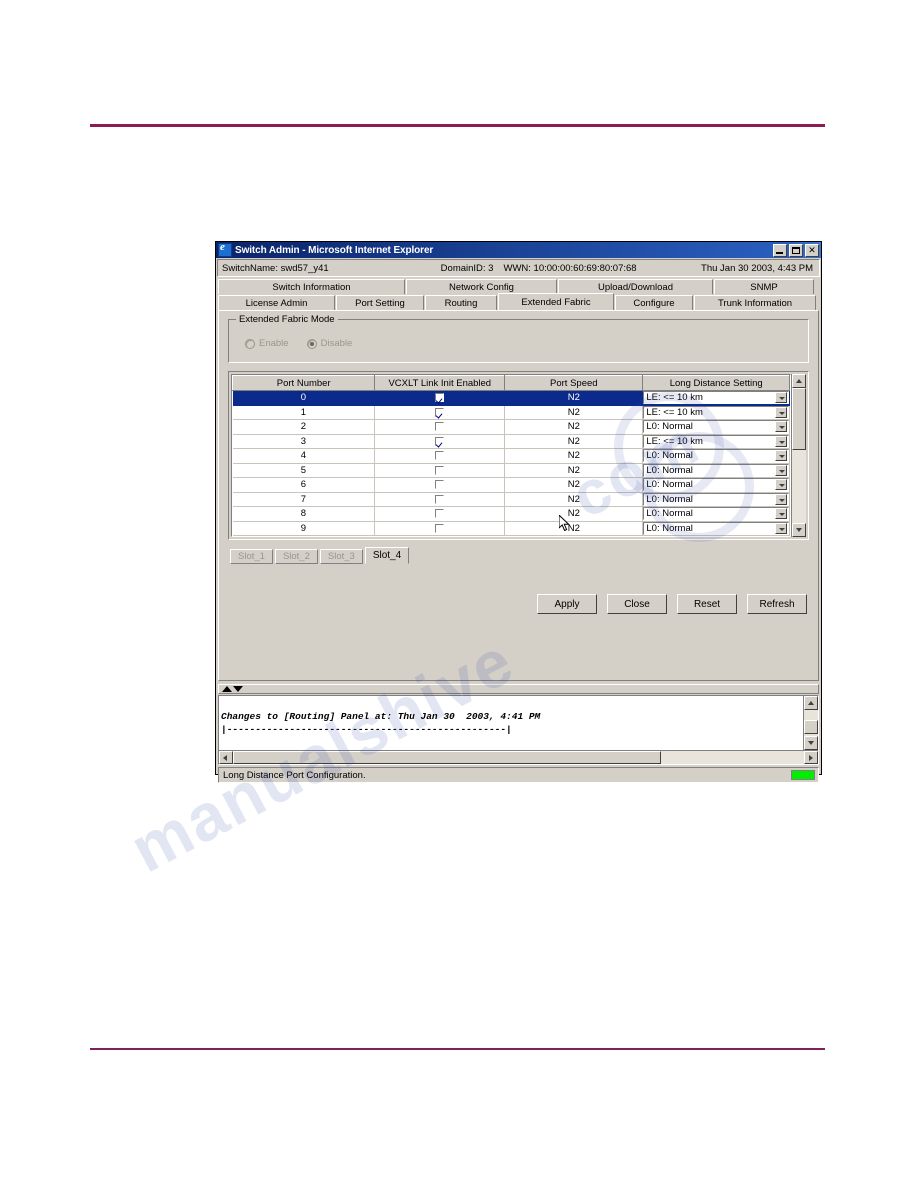 The width and height of the screenshot is (918, 1188). Describe the element at coordinates (276, 302) in the screenshot. I see `tab-license-admin: License Admin` at that location.